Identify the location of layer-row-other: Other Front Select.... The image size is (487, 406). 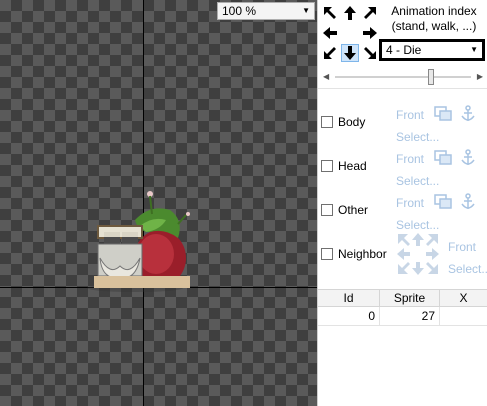
(402, 214).